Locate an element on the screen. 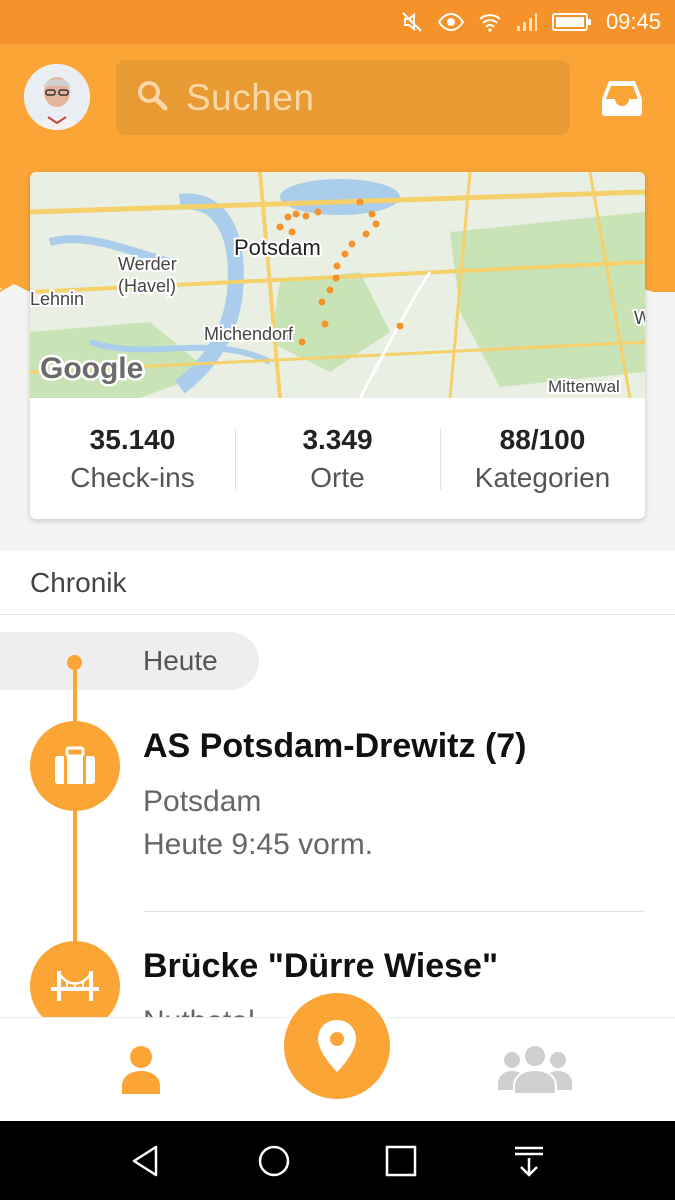 This screenshot has width=675, height=1200. stat-places: 3.349 Orte is located at coordinates (337, 458).